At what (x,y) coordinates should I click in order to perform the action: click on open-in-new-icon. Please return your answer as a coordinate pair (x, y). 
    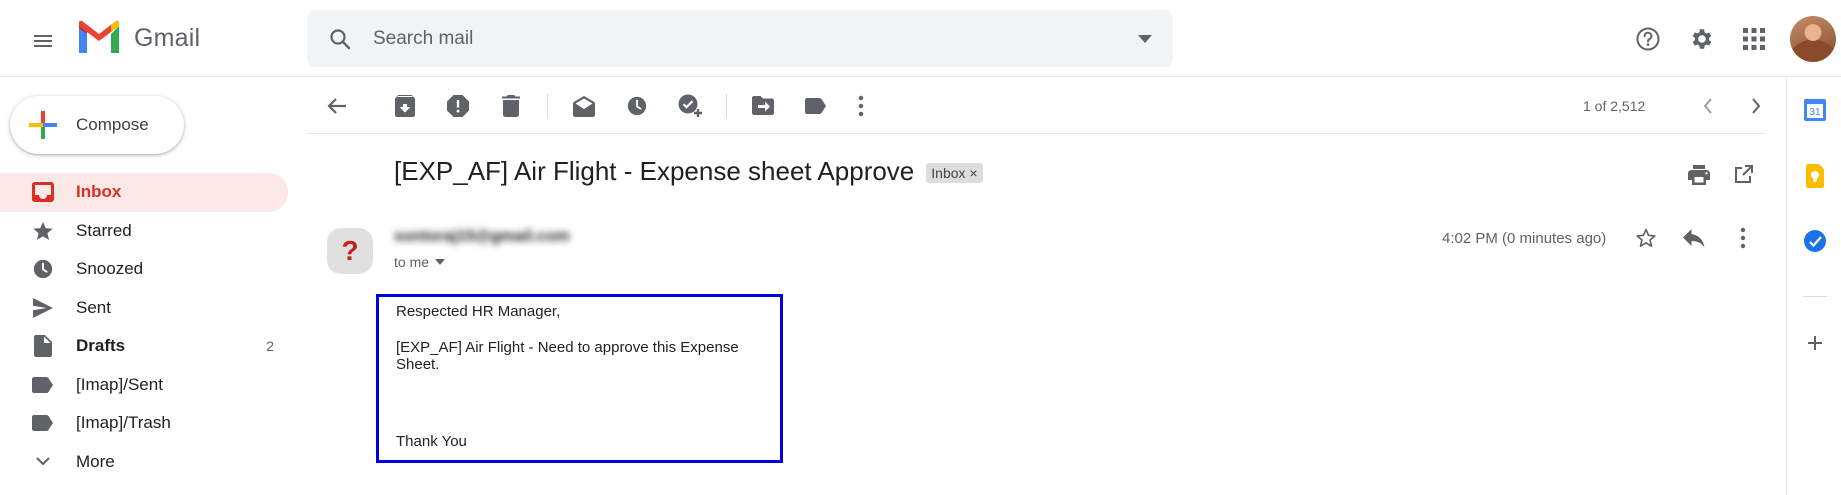
    Looking at the image, I should click on (1744, 174).